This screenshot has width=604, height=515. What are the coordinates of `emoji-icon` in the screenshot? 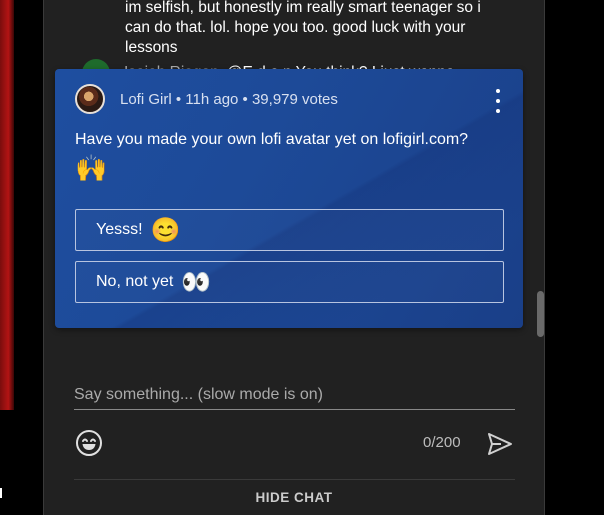 It's located at (89, 443).